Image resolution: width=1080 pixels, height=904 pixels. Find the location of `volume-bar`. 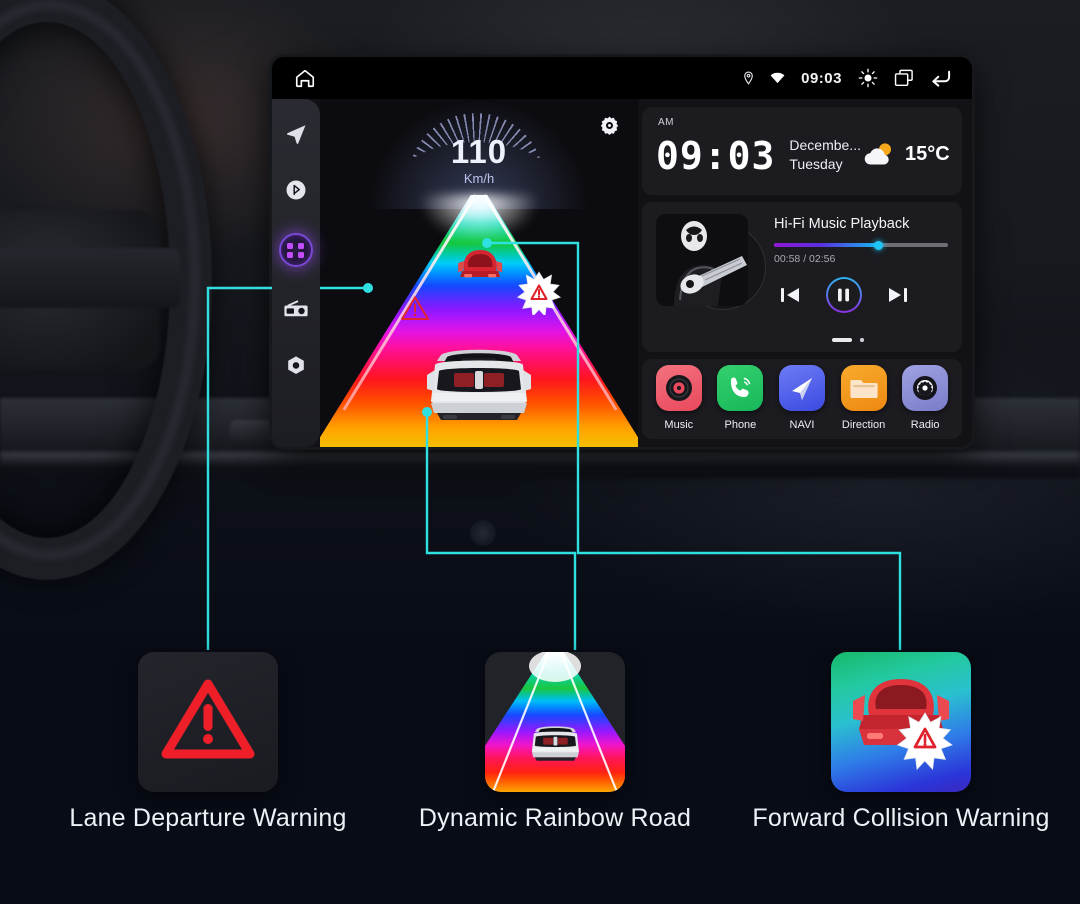

volume-bar is located at coordinates (842, 340).